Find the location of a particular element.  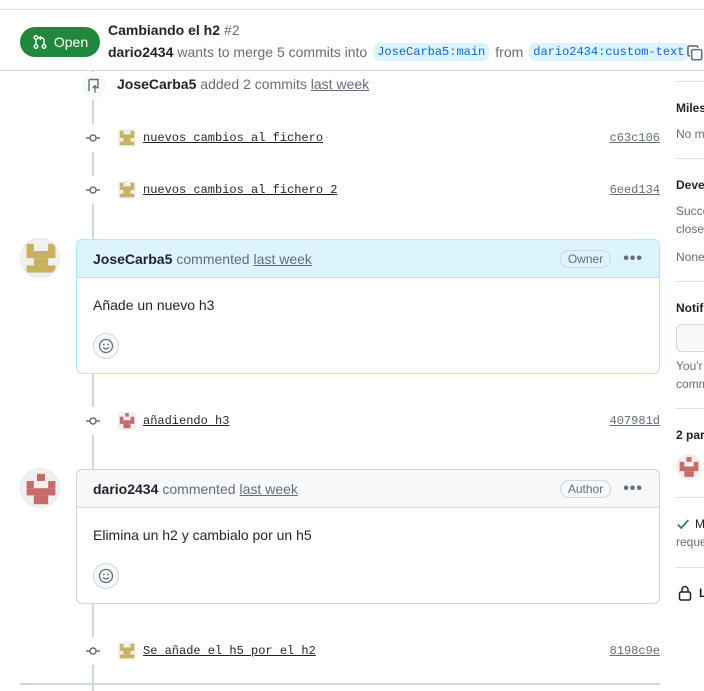

commit-message: nuevos cambios al fichero is located at coordinates (233, 138).